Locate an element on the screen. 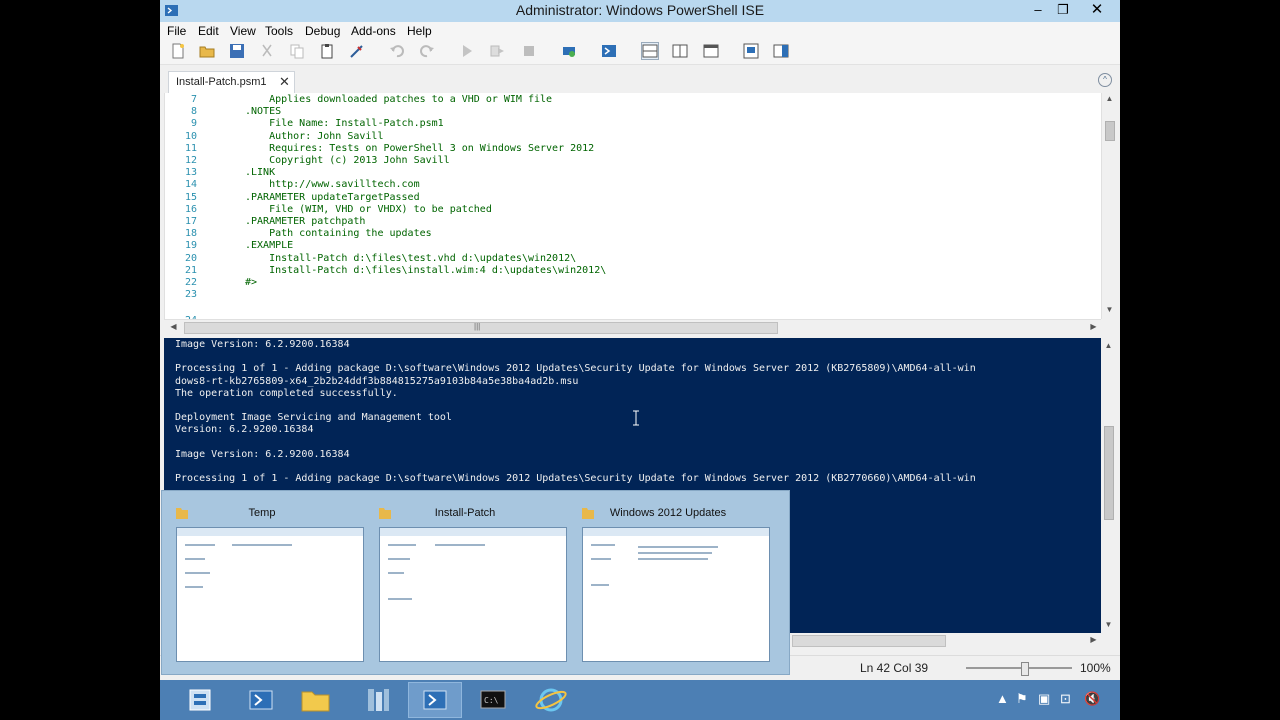  thumbnail-title: Windows 2012 Updates is located at coordinates (668, 513).